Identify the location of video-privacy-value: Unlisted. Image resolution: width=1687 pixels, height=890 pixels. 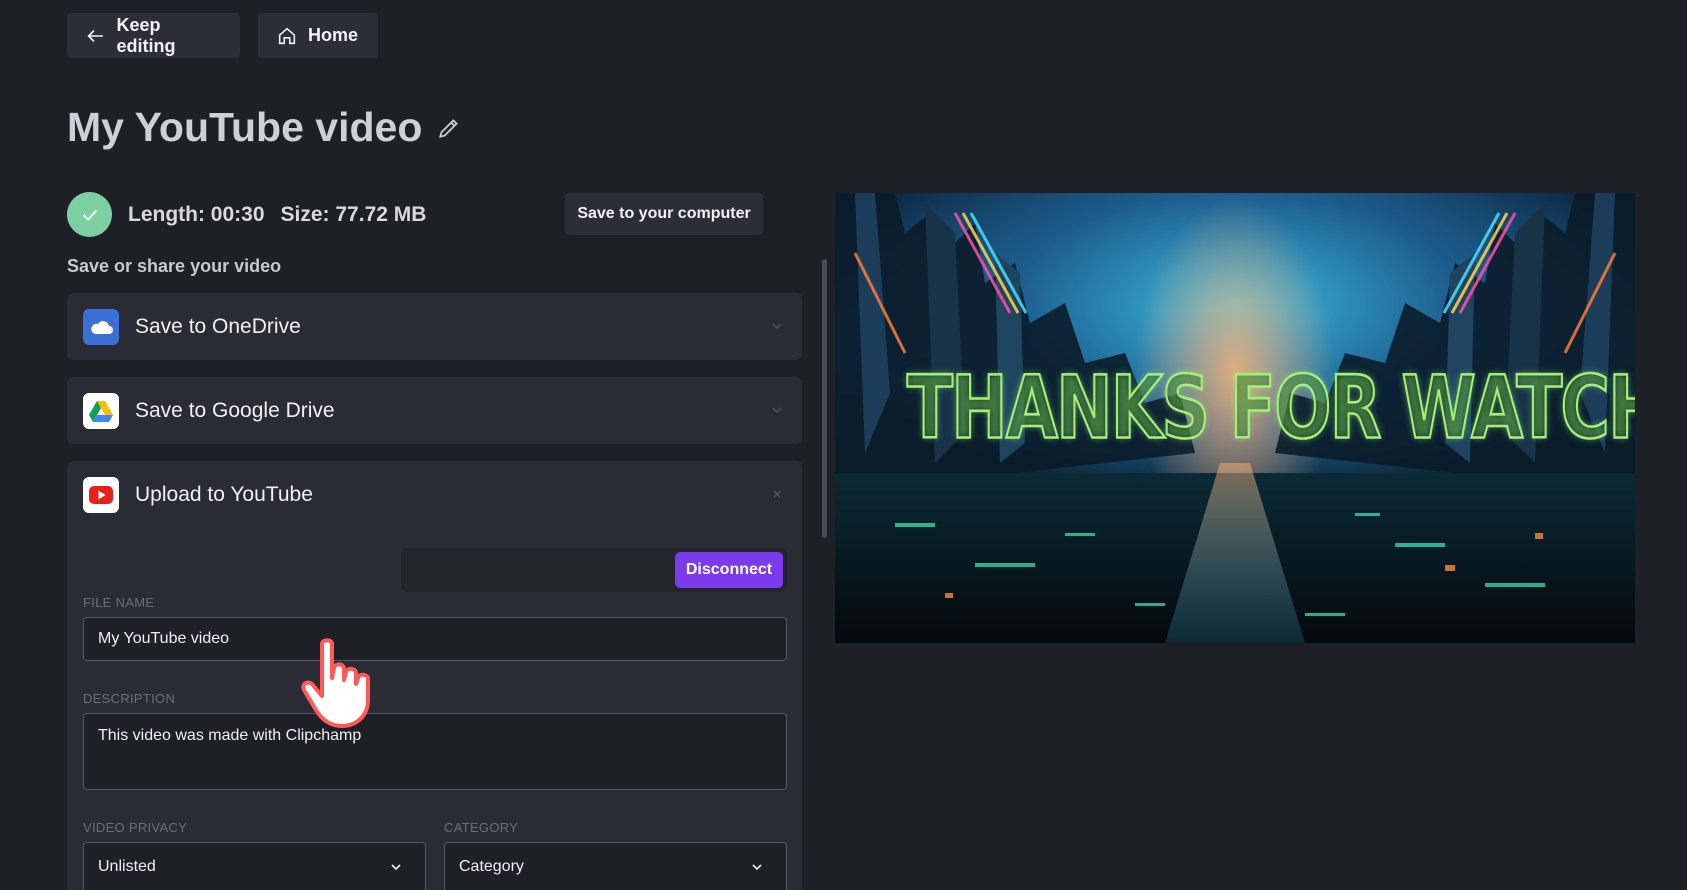
(127, 866).